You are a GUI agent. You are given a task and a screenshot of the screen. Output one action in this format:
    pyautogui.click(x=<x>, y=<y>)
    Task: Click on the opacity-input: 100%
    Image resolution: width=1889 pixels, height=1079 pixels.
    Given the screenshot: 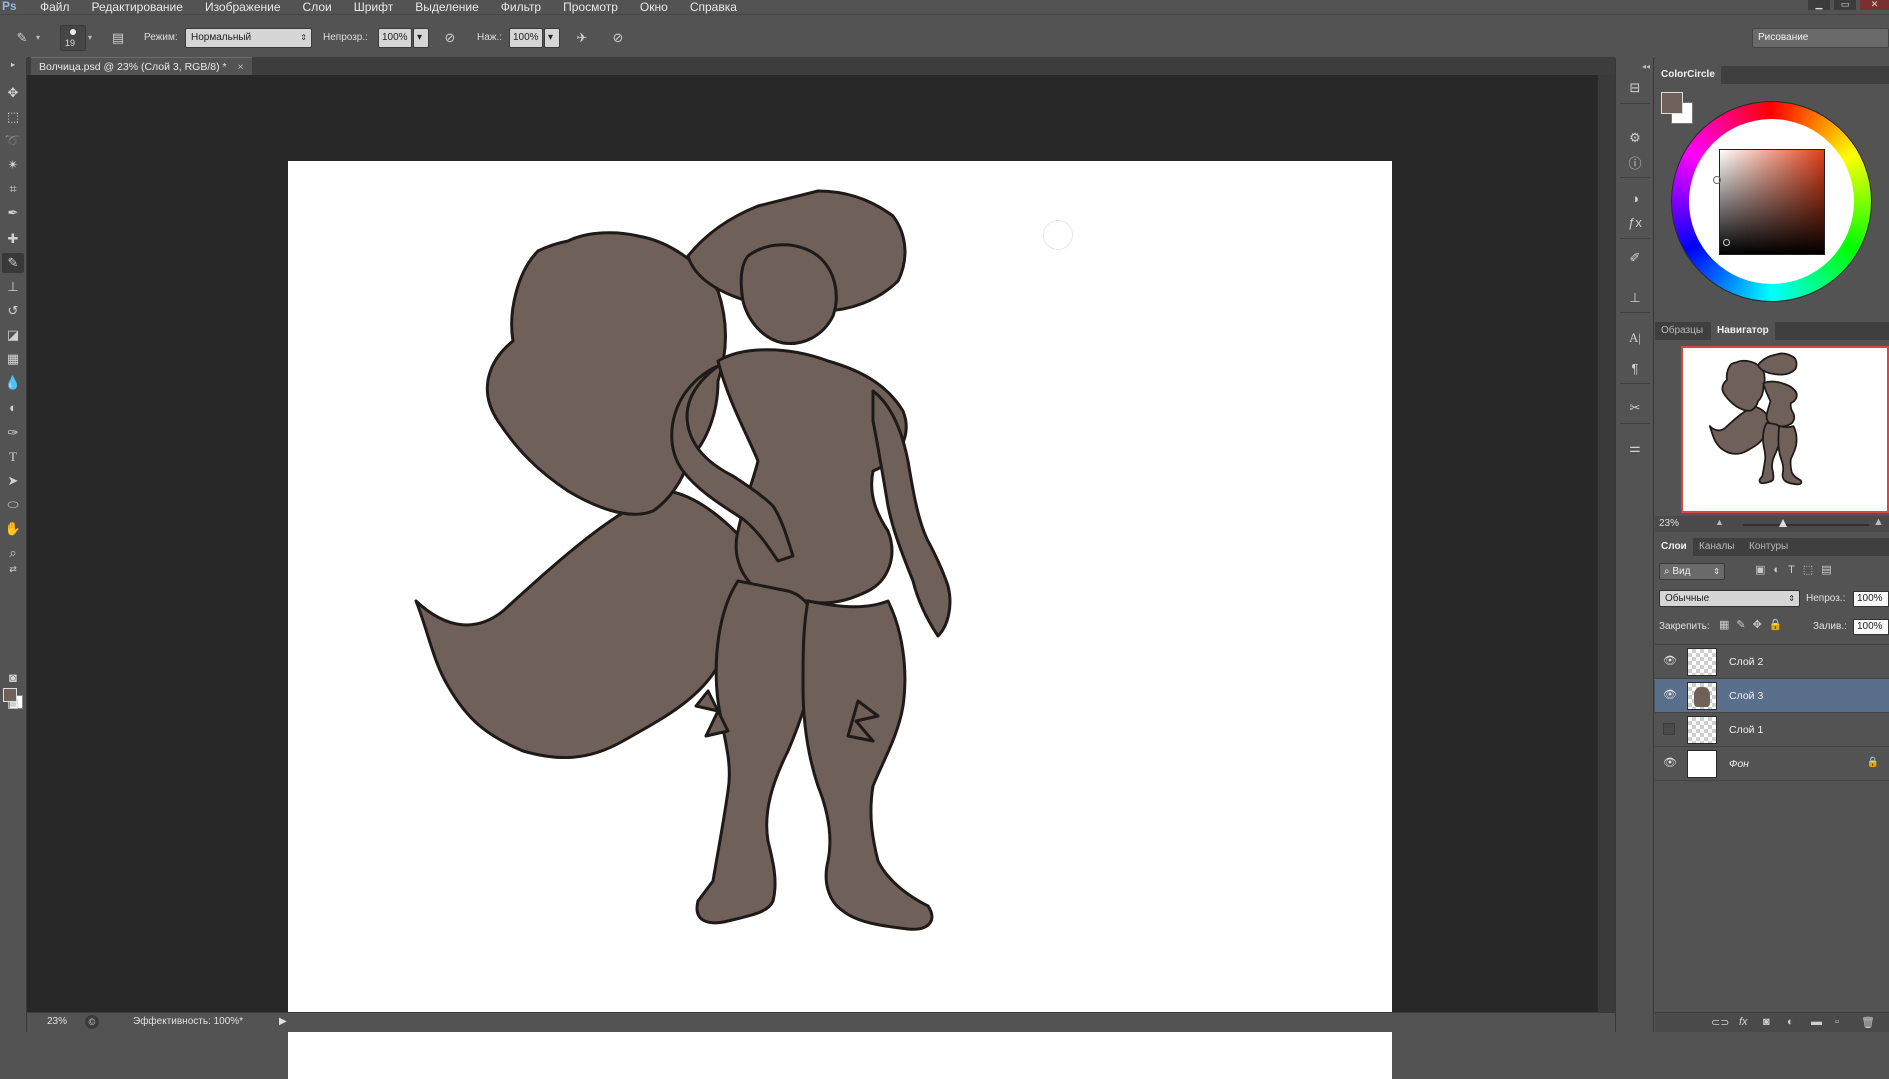 What is the action you would take?
    pyautogui.click(x=395, y=38)
    